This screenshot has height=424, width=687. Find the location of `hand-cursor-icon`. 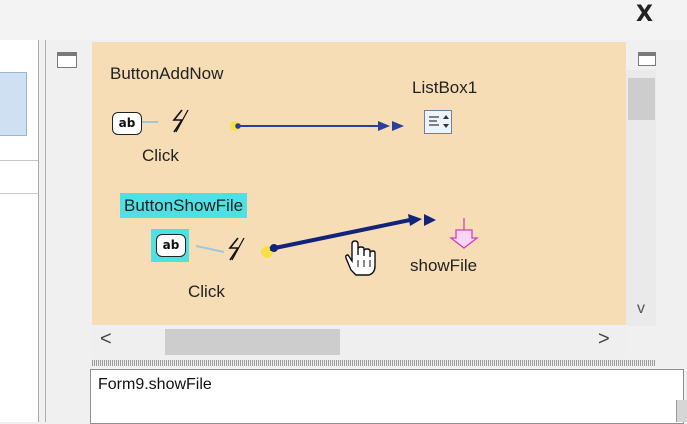

hand-cursor-icon is located at coordinates (360, 258).